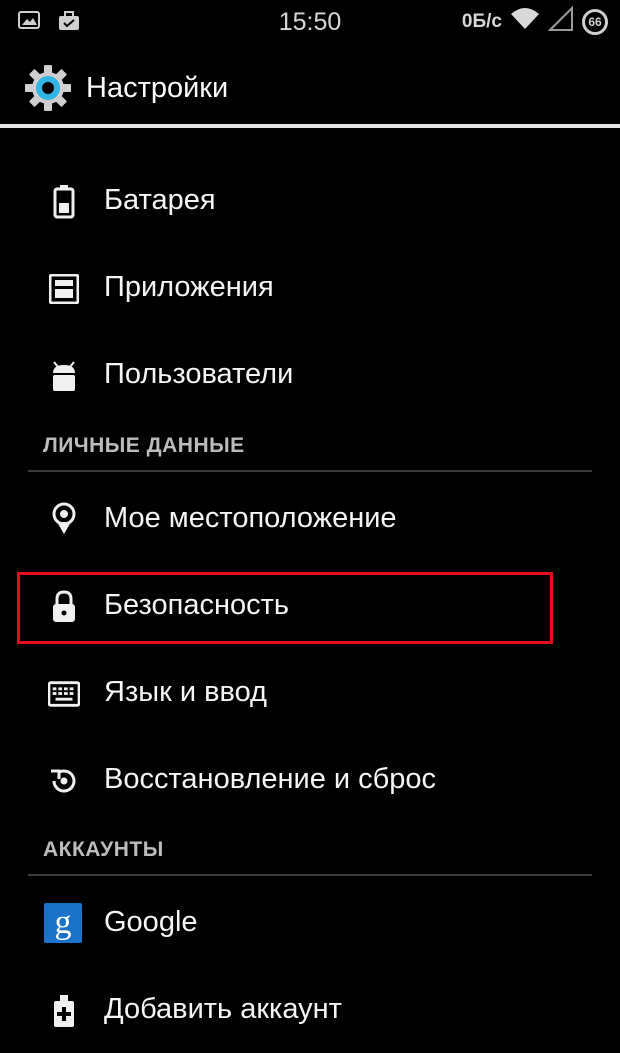 The width and height of the screenshot is (620, 1053). What do you see at coordinates (189, 287) in the screenshot?
I see `item-label: Приложения` at bounding box center [189, 287].